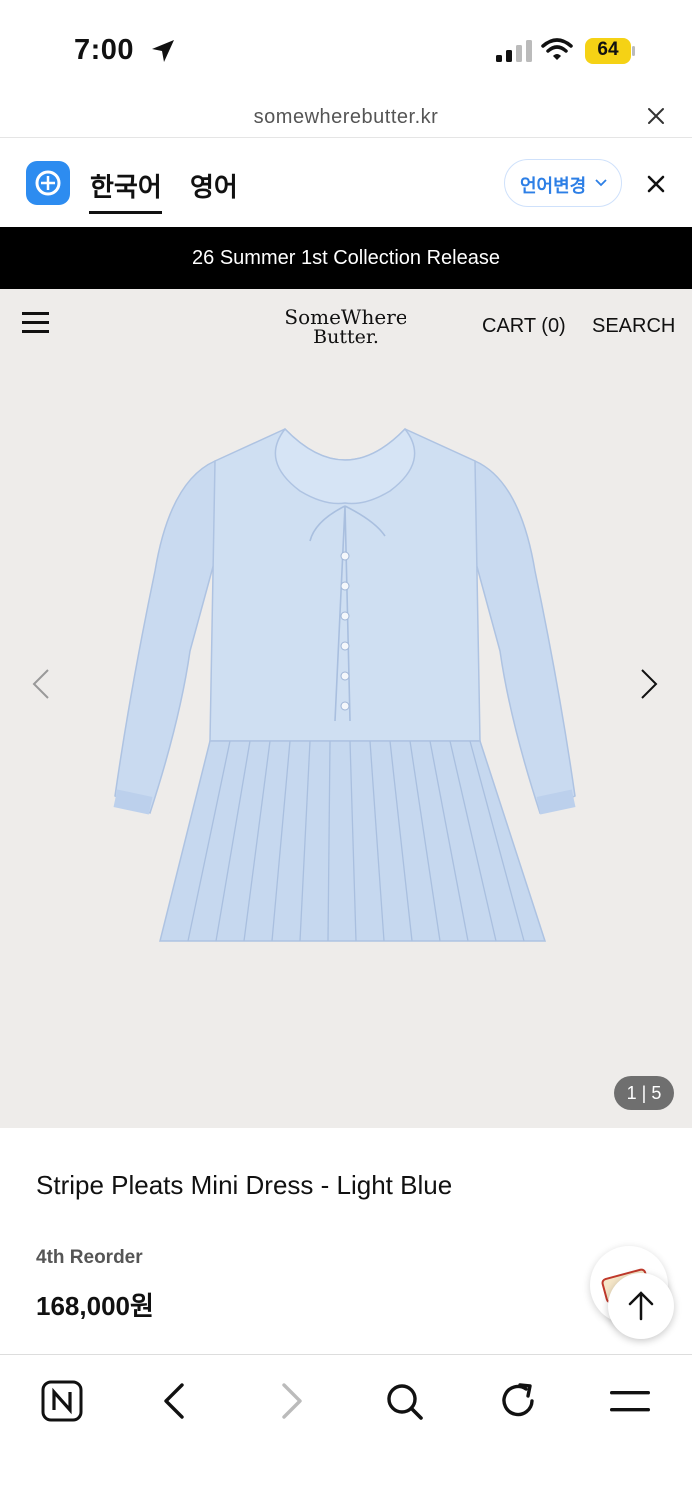  I want to click on search-link: SEARCH, so click(633, 326).